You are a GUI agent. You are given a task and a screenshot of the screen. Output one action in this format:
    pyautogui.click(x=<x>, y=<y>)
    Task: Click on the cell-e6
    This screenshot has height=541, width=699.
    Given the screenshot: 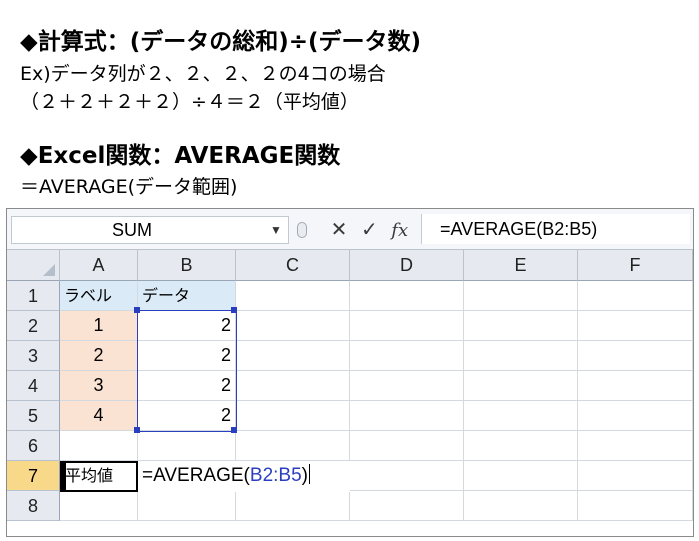 What is the action you would take?
    pyautogui.click(x=521, y=446)
    